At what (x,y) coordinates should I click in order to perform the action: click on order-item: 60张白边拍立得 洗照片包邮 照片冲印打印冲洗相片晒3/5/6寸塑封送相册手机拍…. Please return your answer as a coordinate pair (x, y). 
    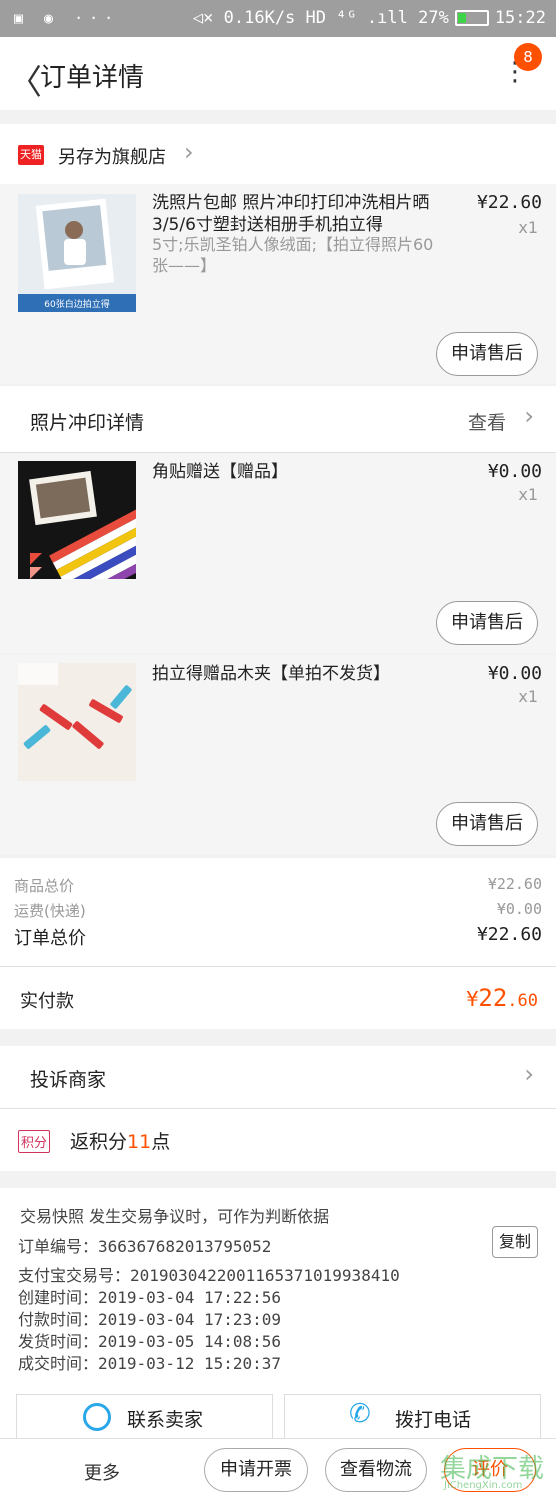
    Looking at the image, I should click on (278, 284).